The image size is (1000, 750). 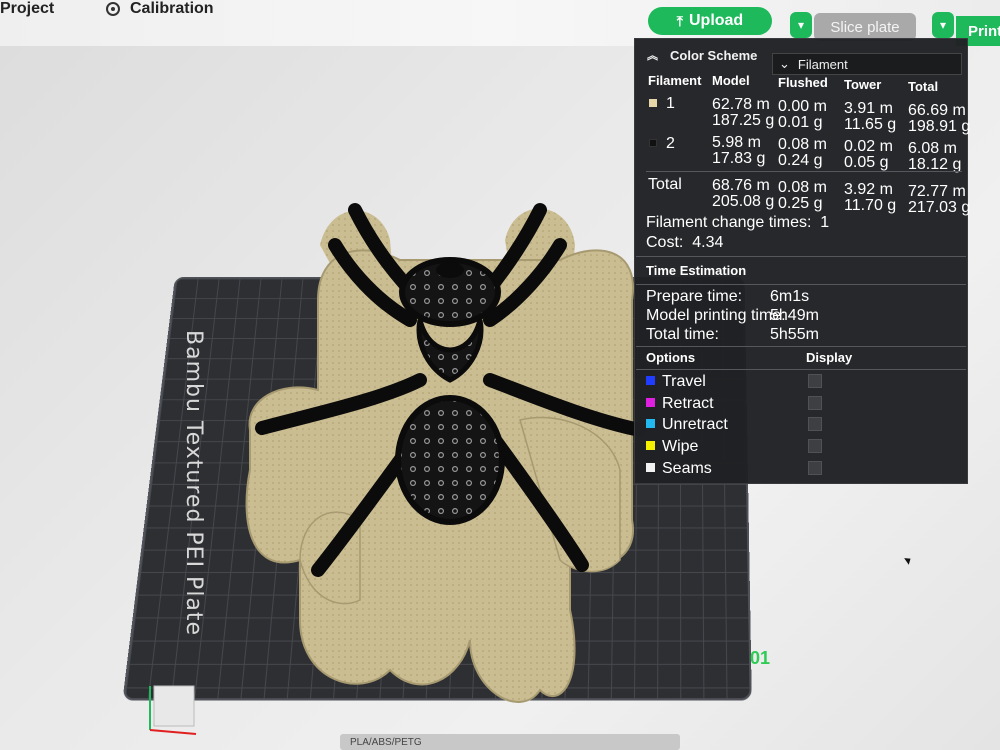 I want to click on filament-change-times: Filament change times: 1, so click(x=738, y=222).